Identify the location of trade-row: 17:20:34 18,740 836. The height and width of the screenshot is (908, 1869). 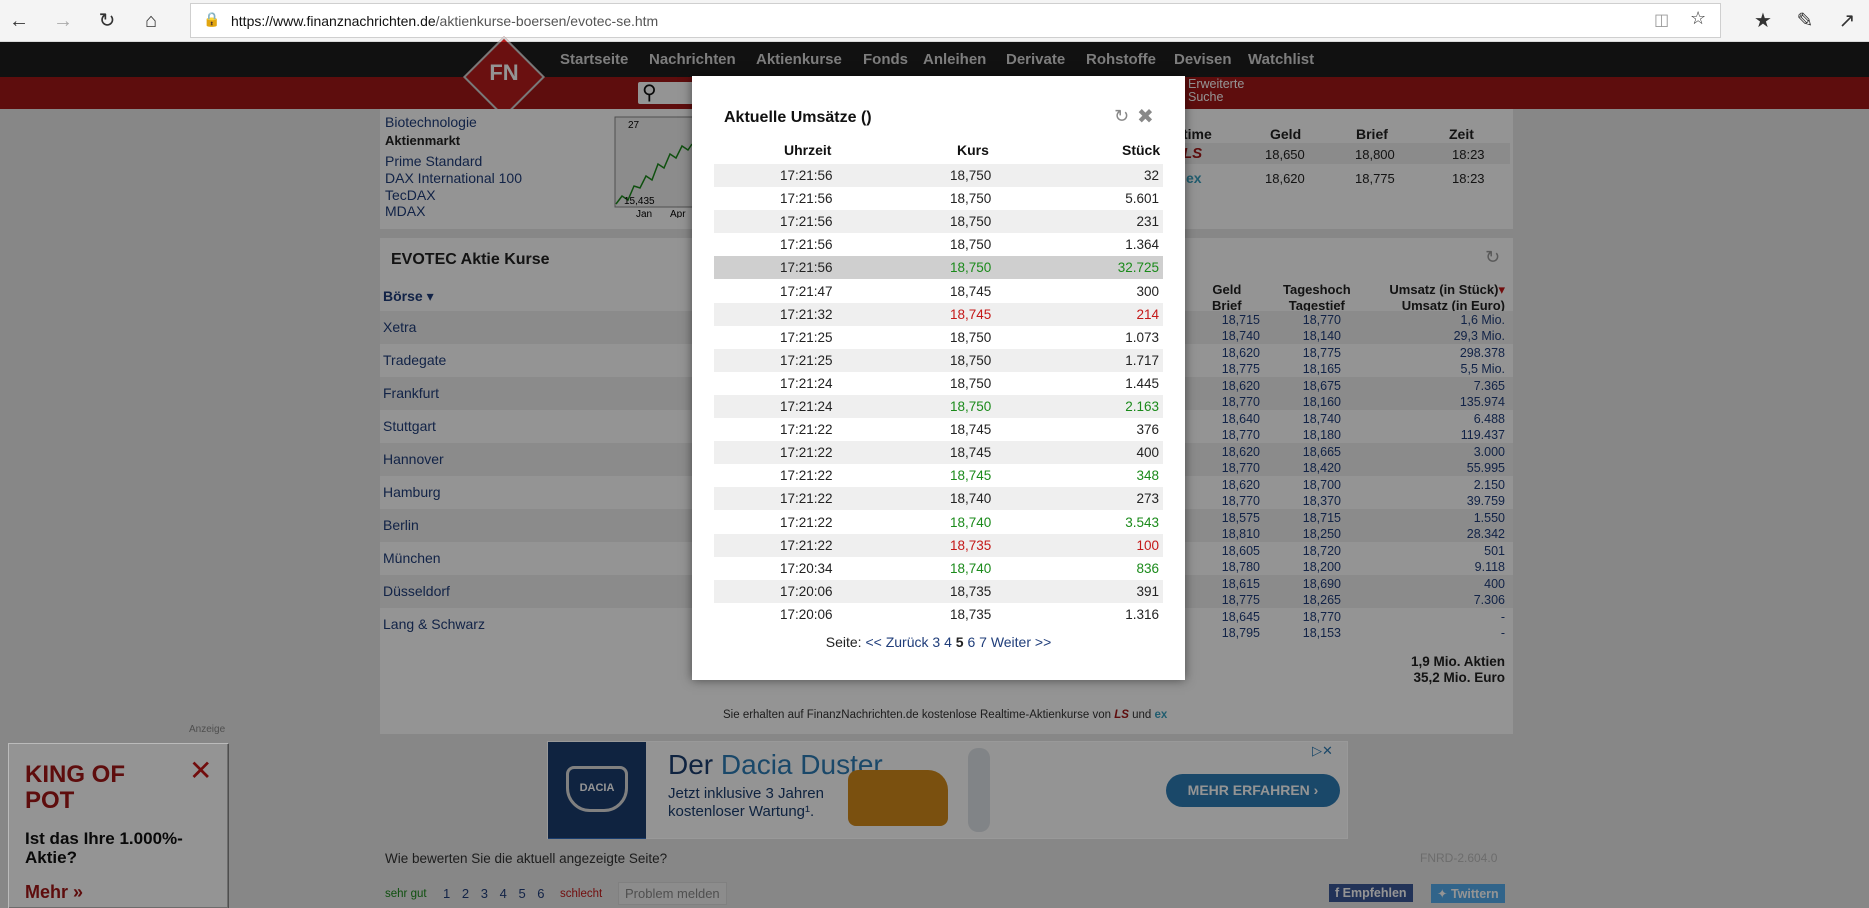
(938, 568).